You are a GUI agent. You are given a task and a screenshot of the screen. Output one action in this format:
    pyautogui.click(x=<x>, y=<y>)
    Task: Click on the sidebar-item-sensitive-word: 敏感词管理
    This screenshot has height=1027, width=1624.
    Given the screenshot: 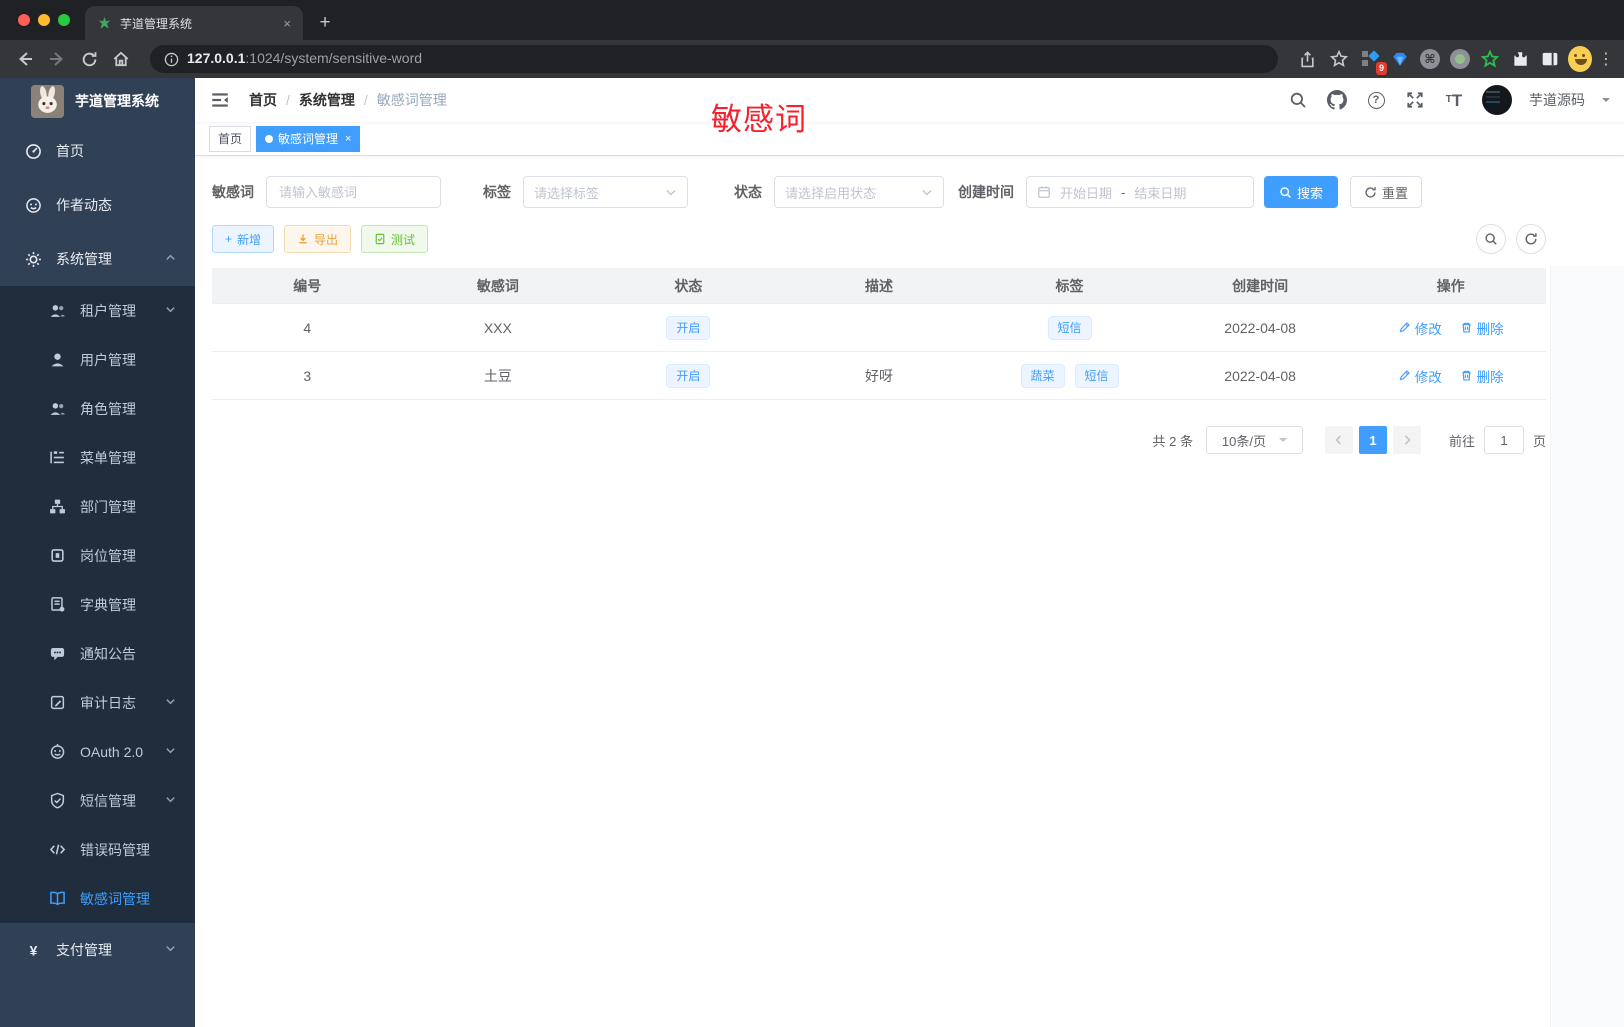 What is the action you would take?
    pyautogui.click(x=97, y=898)
    